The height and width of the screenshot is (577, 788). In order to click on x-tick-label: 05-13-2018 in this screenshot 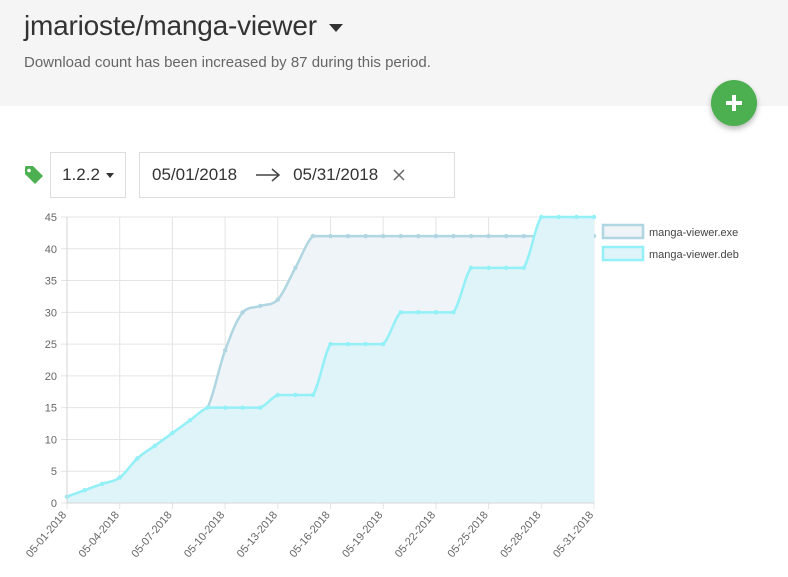, I will do `click(257, 534)`.